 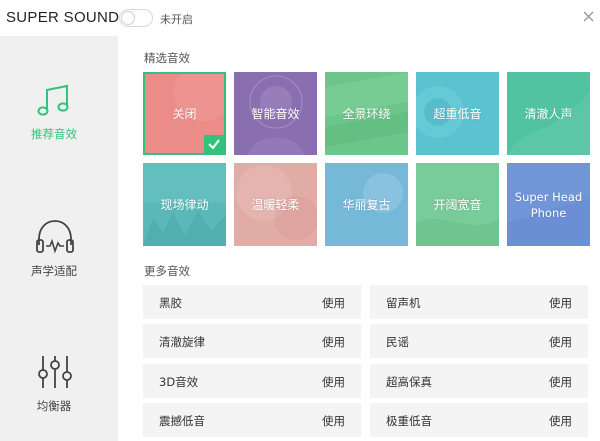 What do you see at coordinates (54, 271) in the screenshot?
I see `sidebar-item-label: 声学适配` at bounding box center [54, 271].